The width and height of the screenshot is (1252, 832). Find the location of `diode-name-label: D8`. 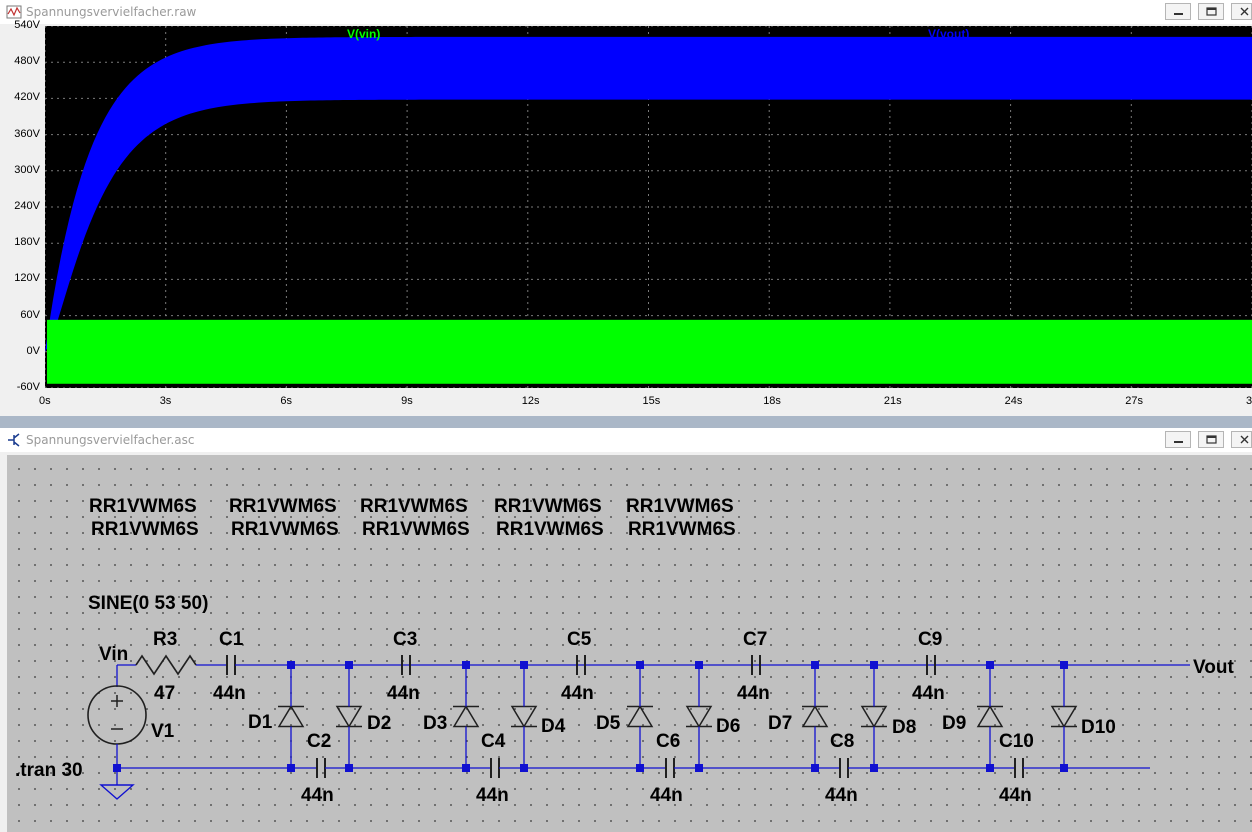

diode-name-label: D8 is located at coordinates (904, 727).